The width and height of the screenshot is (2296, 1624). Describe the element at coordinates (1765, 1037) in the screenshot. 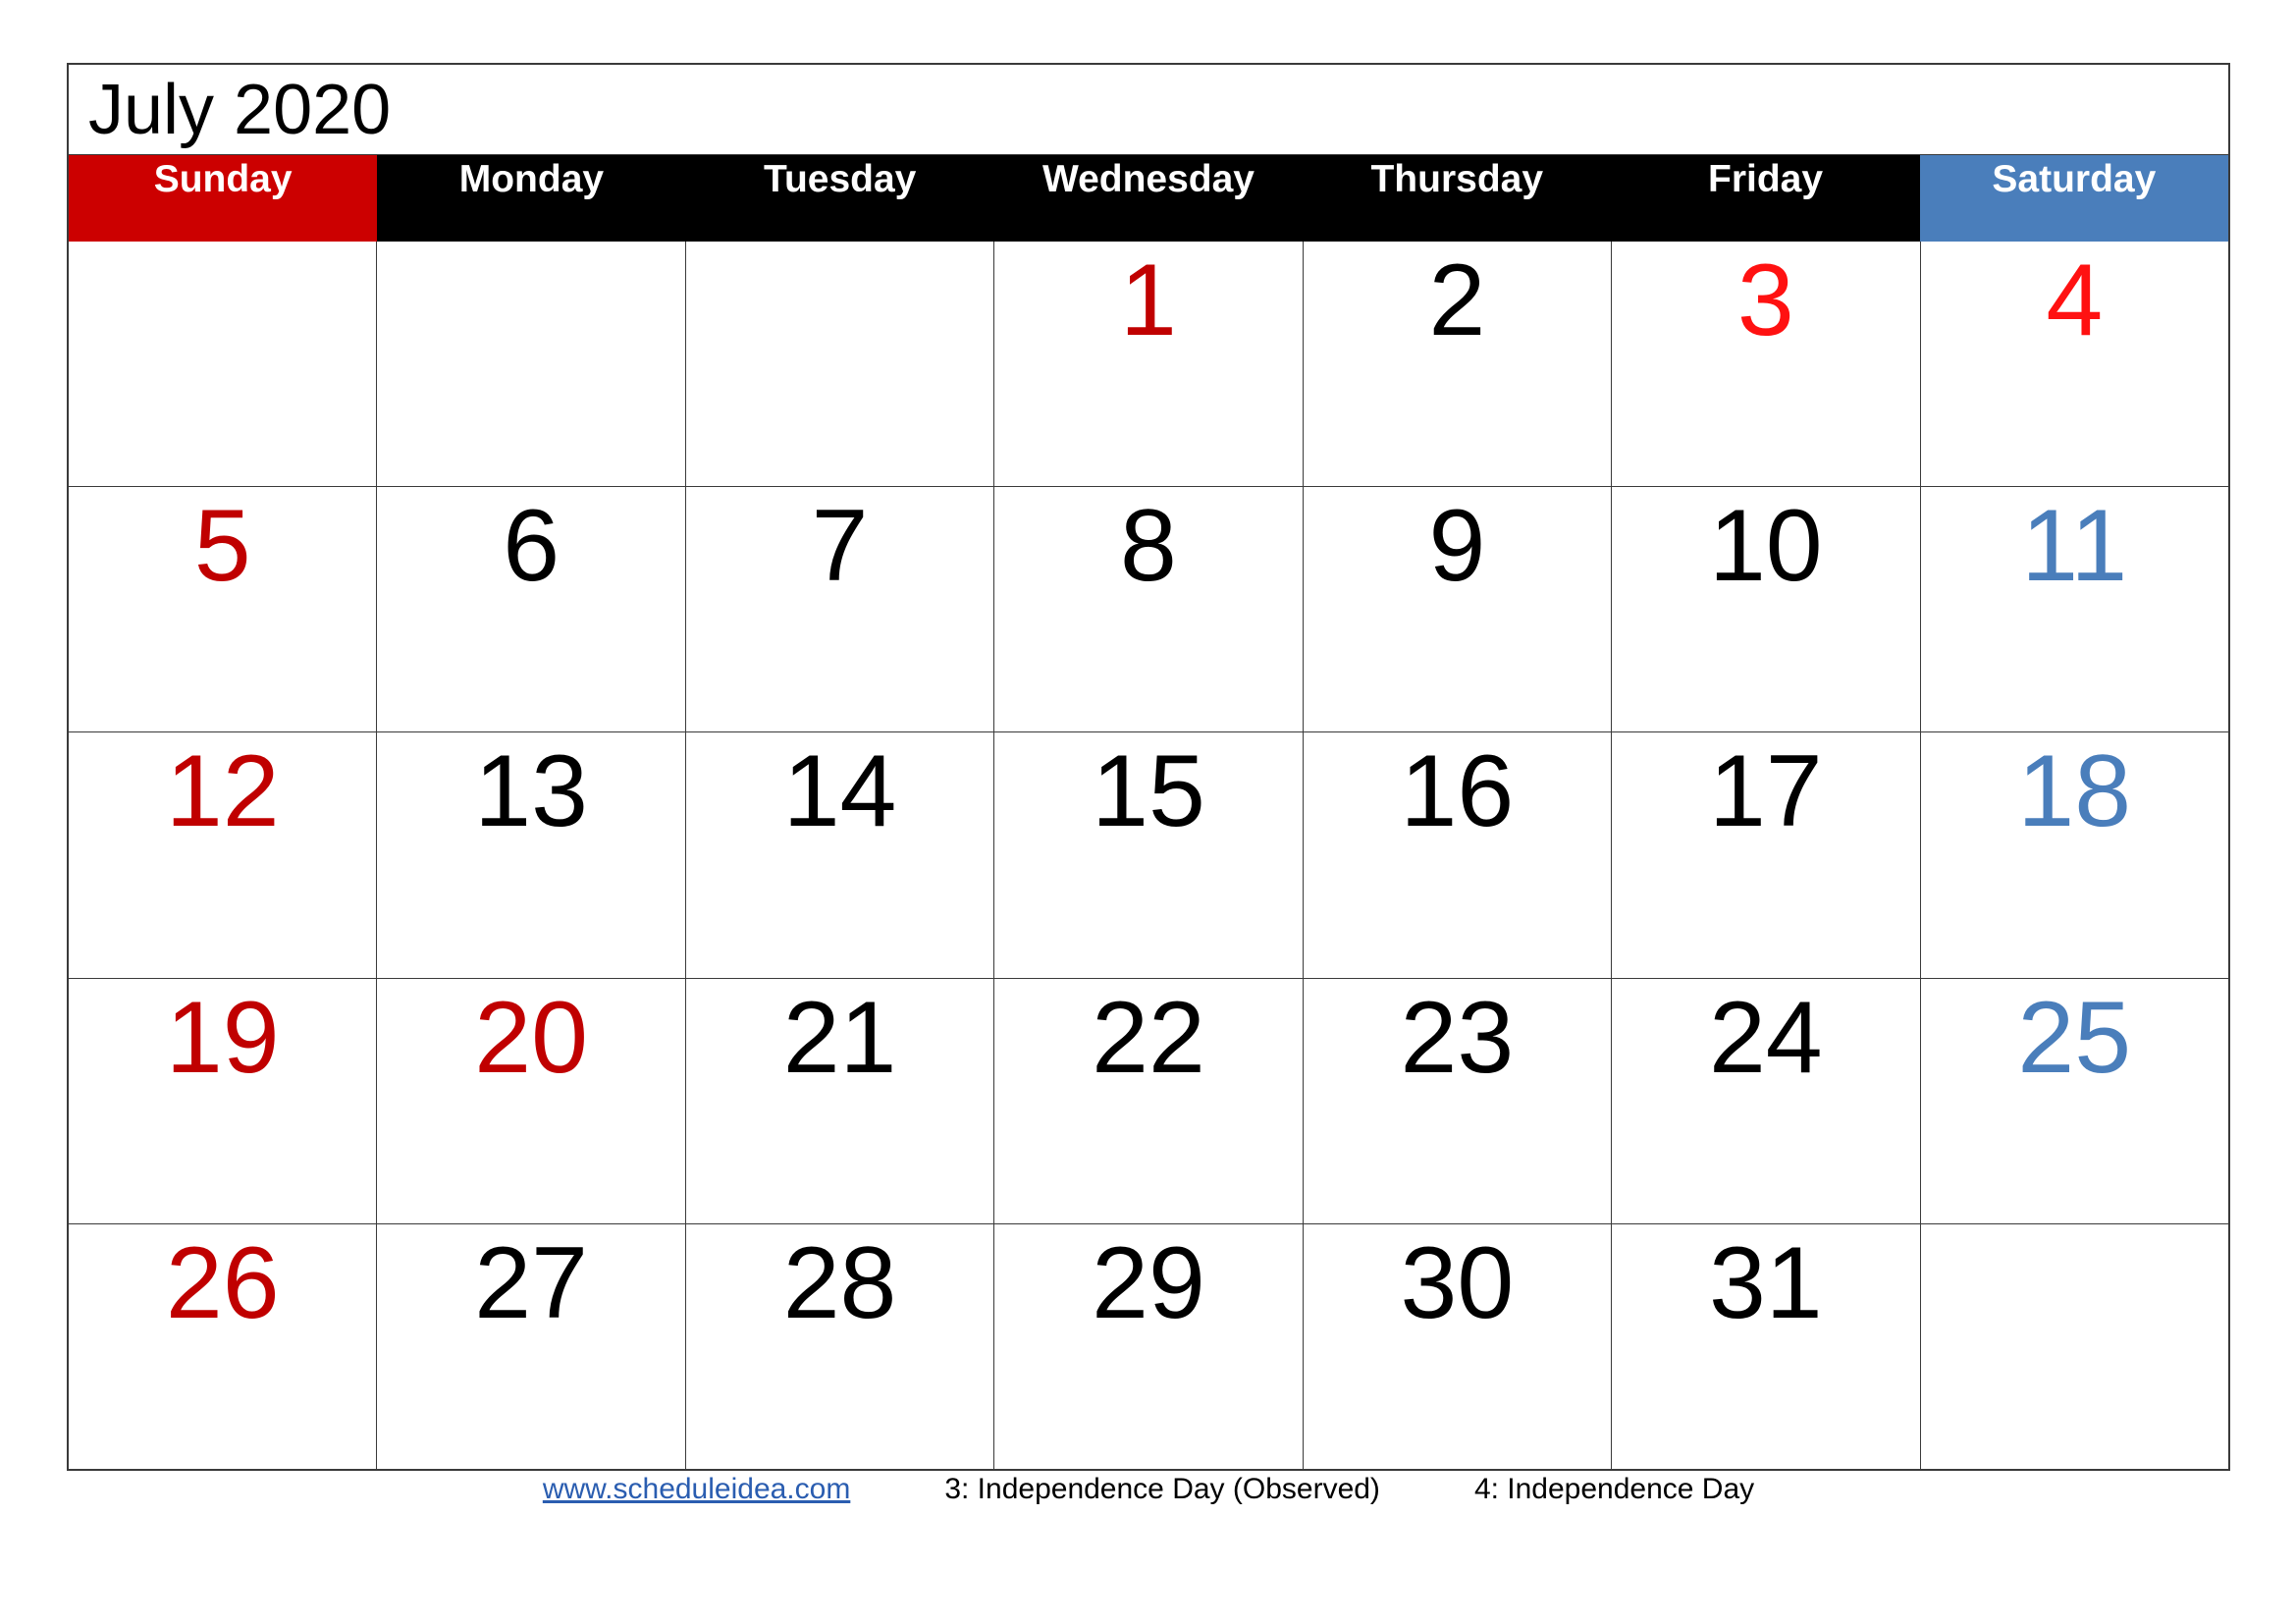

I see `day-number: 24` at that location.